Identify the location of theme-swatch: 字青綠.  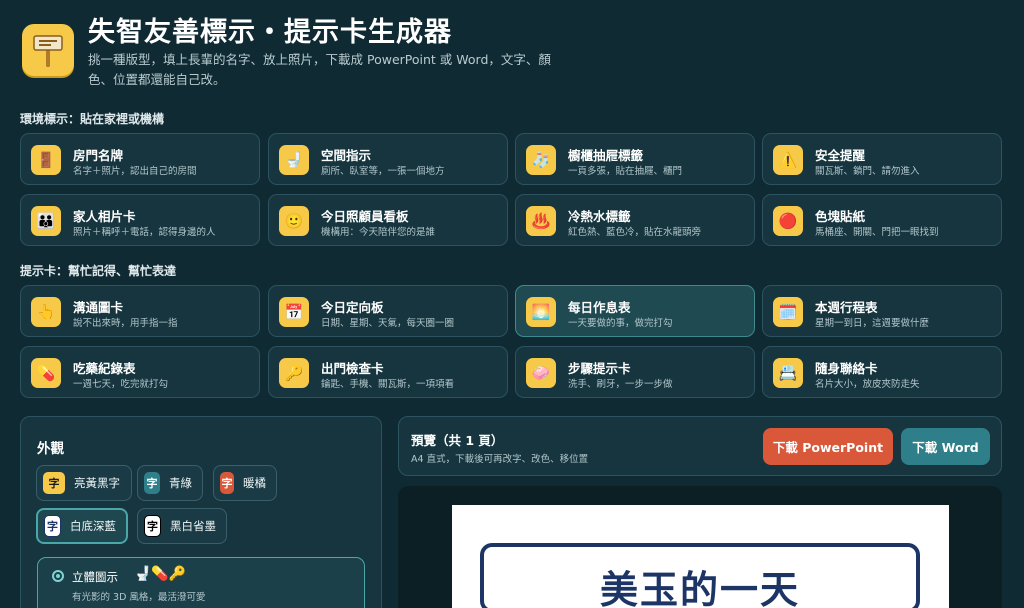
(170, 483).